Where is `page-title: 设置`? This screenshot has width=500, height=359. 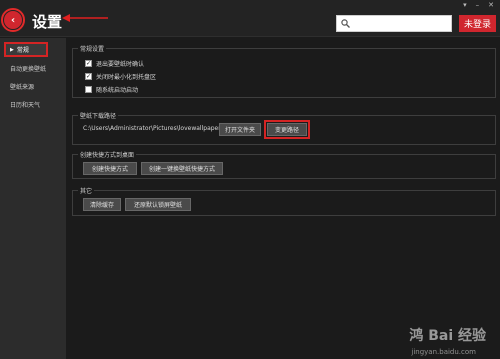
page-title: 设置 is located at coordinates (47, 22).